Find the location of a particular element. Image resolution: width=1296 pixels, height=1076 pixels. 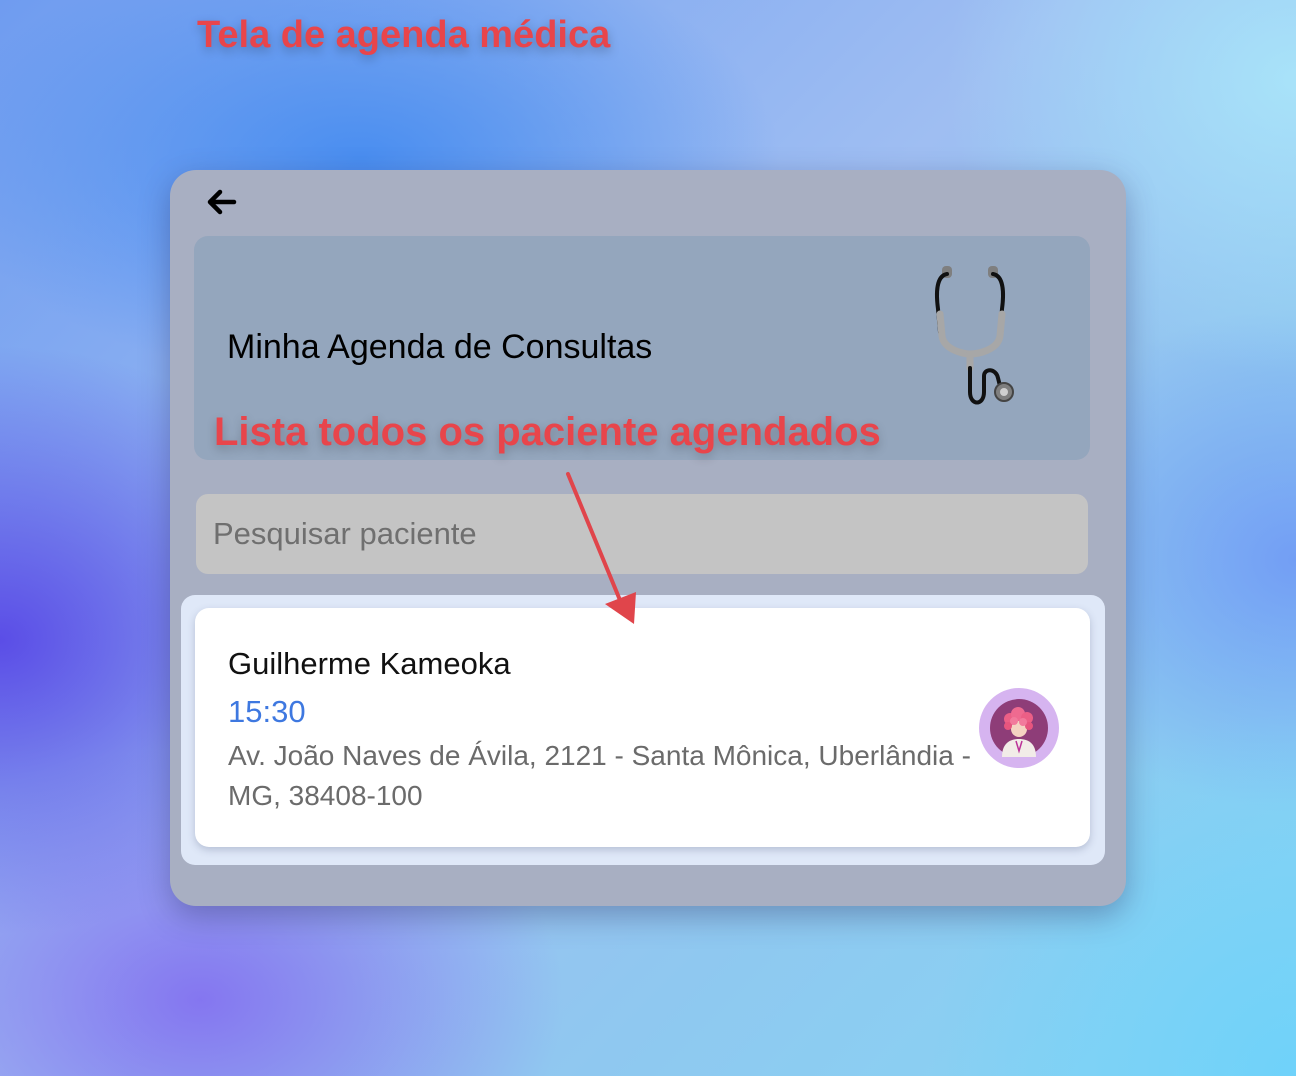

page-title: Minha Agenda de Consultas is located at coordinates (440, 347).